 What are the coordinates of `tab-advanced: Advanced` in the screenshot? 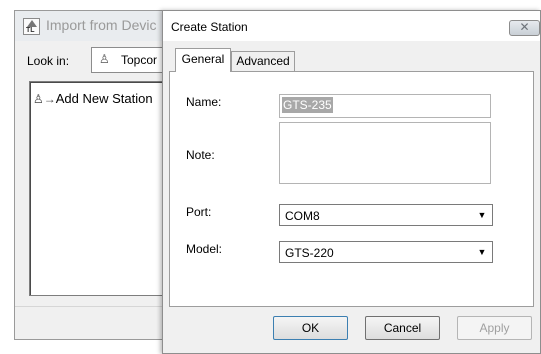 It's located at (263, 61).